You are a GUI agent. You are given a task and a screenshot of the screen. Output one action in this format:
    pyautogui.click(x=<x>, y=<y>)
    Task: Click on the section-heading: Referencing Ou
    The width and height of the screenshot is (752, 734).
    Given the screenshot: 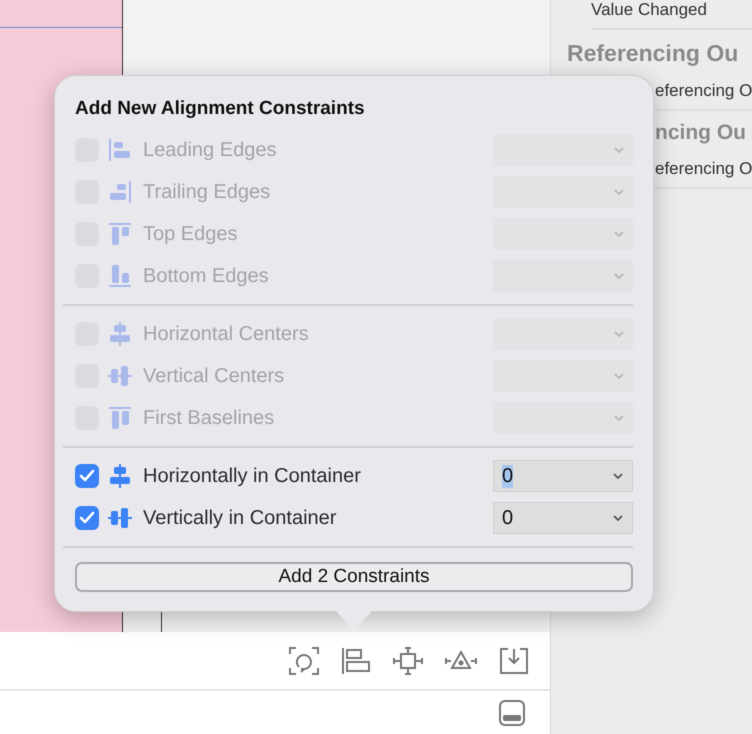 What is the action you would take?
    pyautogui.click(x=653, y=53)
    